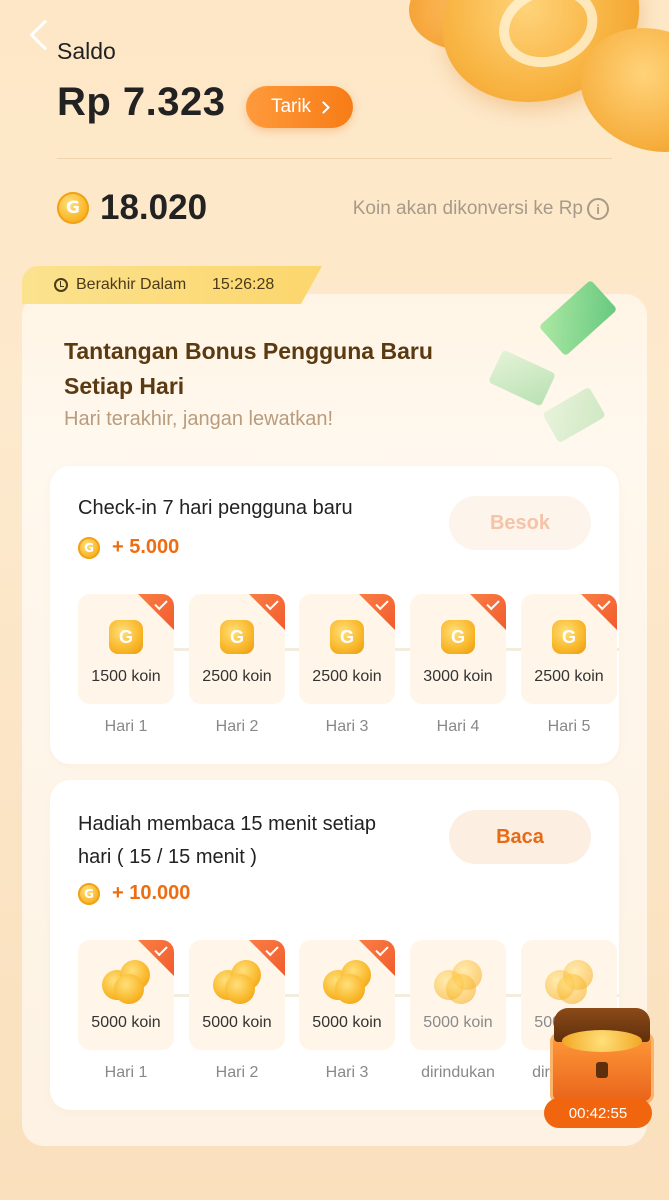  What do you see at coordinates (126, 664) in the screenshot?
I see `checkin-day: 1500 koin Hari 1` at bounding box center [126, 664].